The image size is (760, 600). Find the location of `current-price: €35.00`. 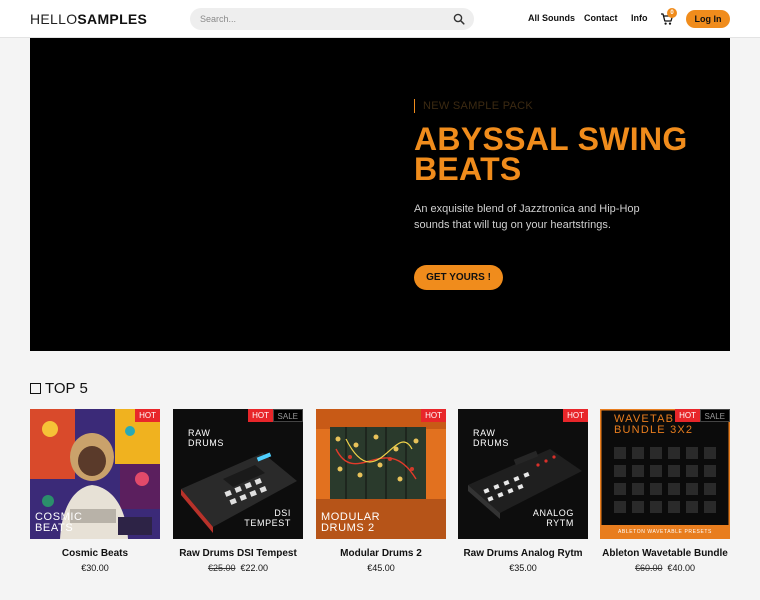

current-price: €35.00 is located at coordinates (523, 568).